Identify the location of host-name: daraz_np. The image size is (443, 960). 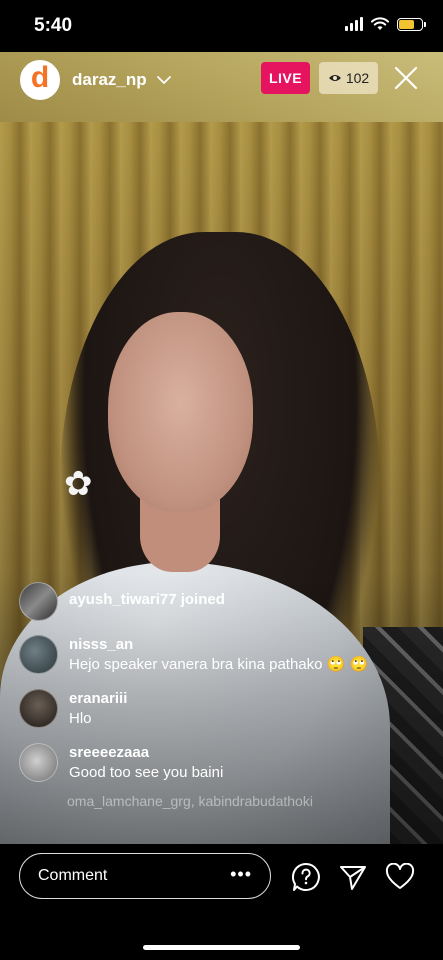
(109, 80).